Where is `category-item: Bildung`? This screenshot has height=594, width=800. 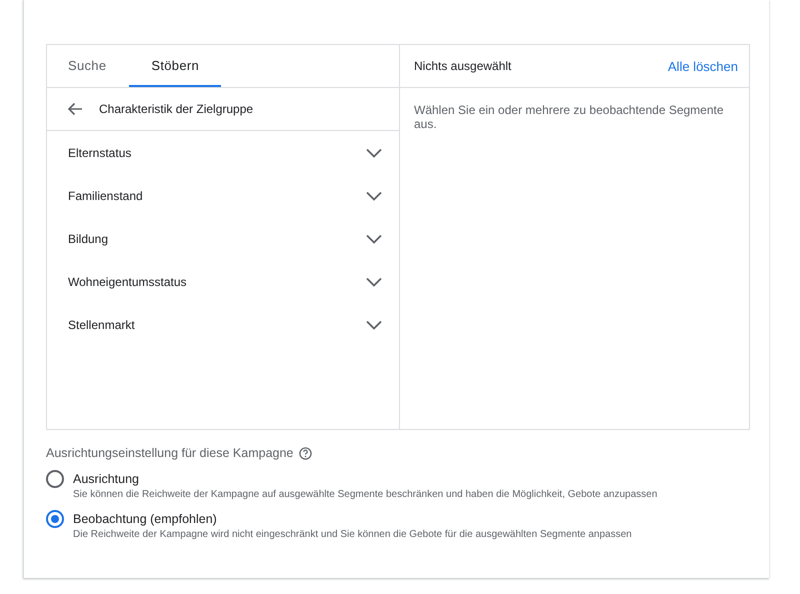
category-item: Bildung is located at coordinates (223, 238).